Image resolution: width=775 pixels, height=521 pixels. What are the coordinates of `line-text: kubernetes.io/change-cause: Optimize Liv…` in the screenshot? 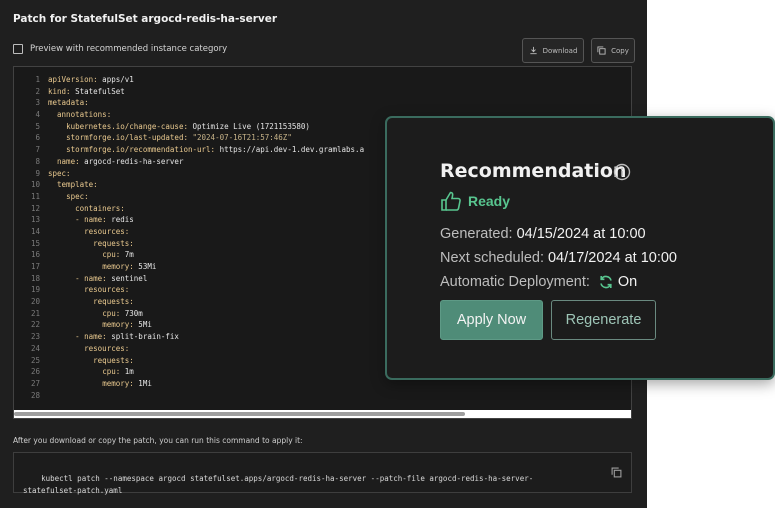 It's located at (188, 126).